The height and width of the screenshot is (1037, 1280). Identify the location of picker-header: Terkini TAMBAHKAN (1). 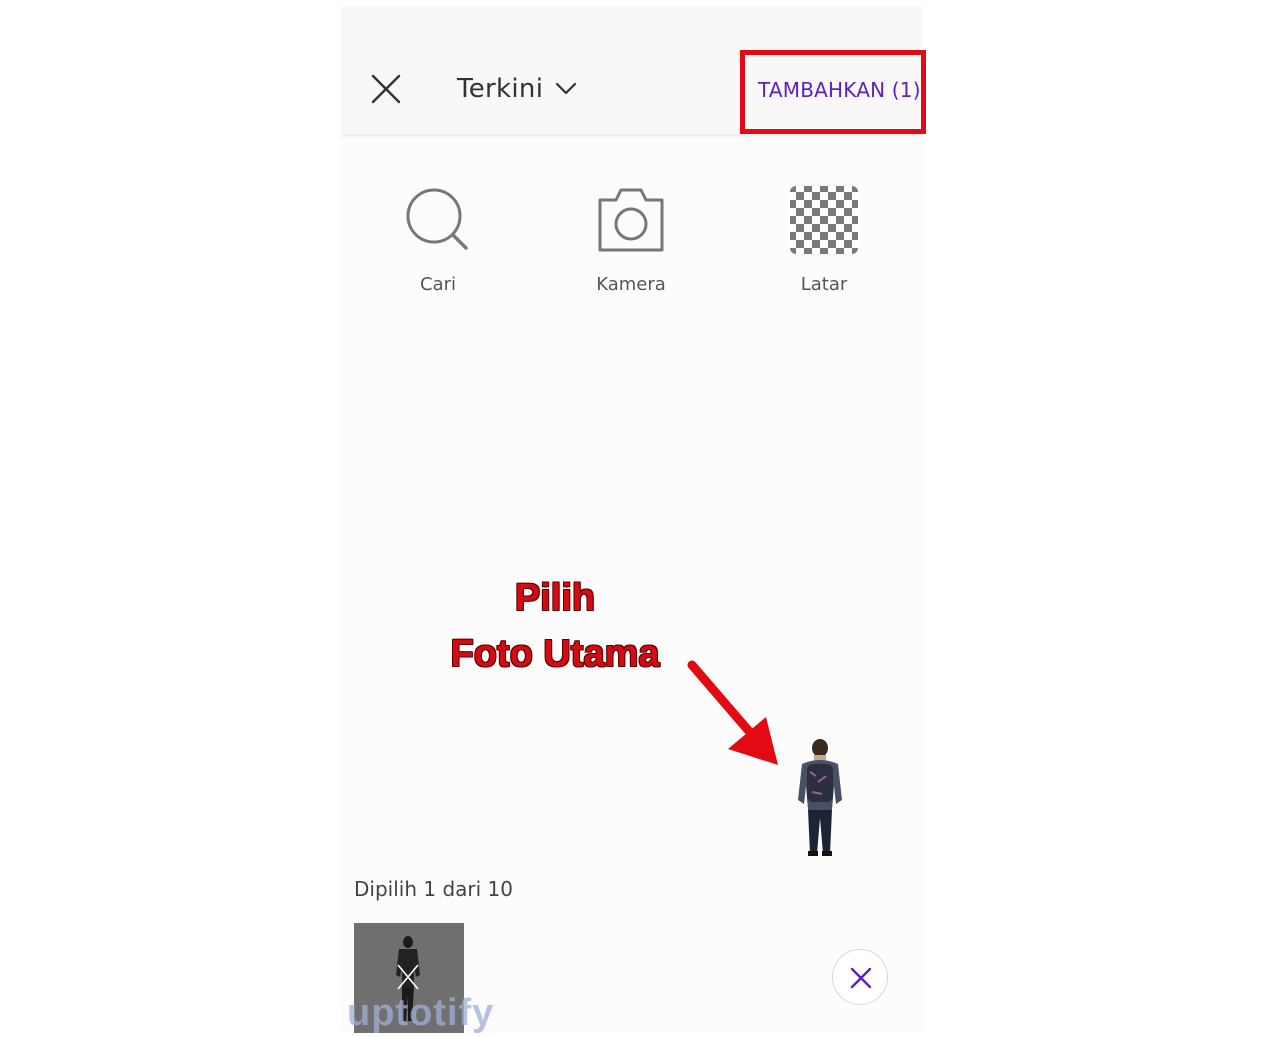
(631, 70).